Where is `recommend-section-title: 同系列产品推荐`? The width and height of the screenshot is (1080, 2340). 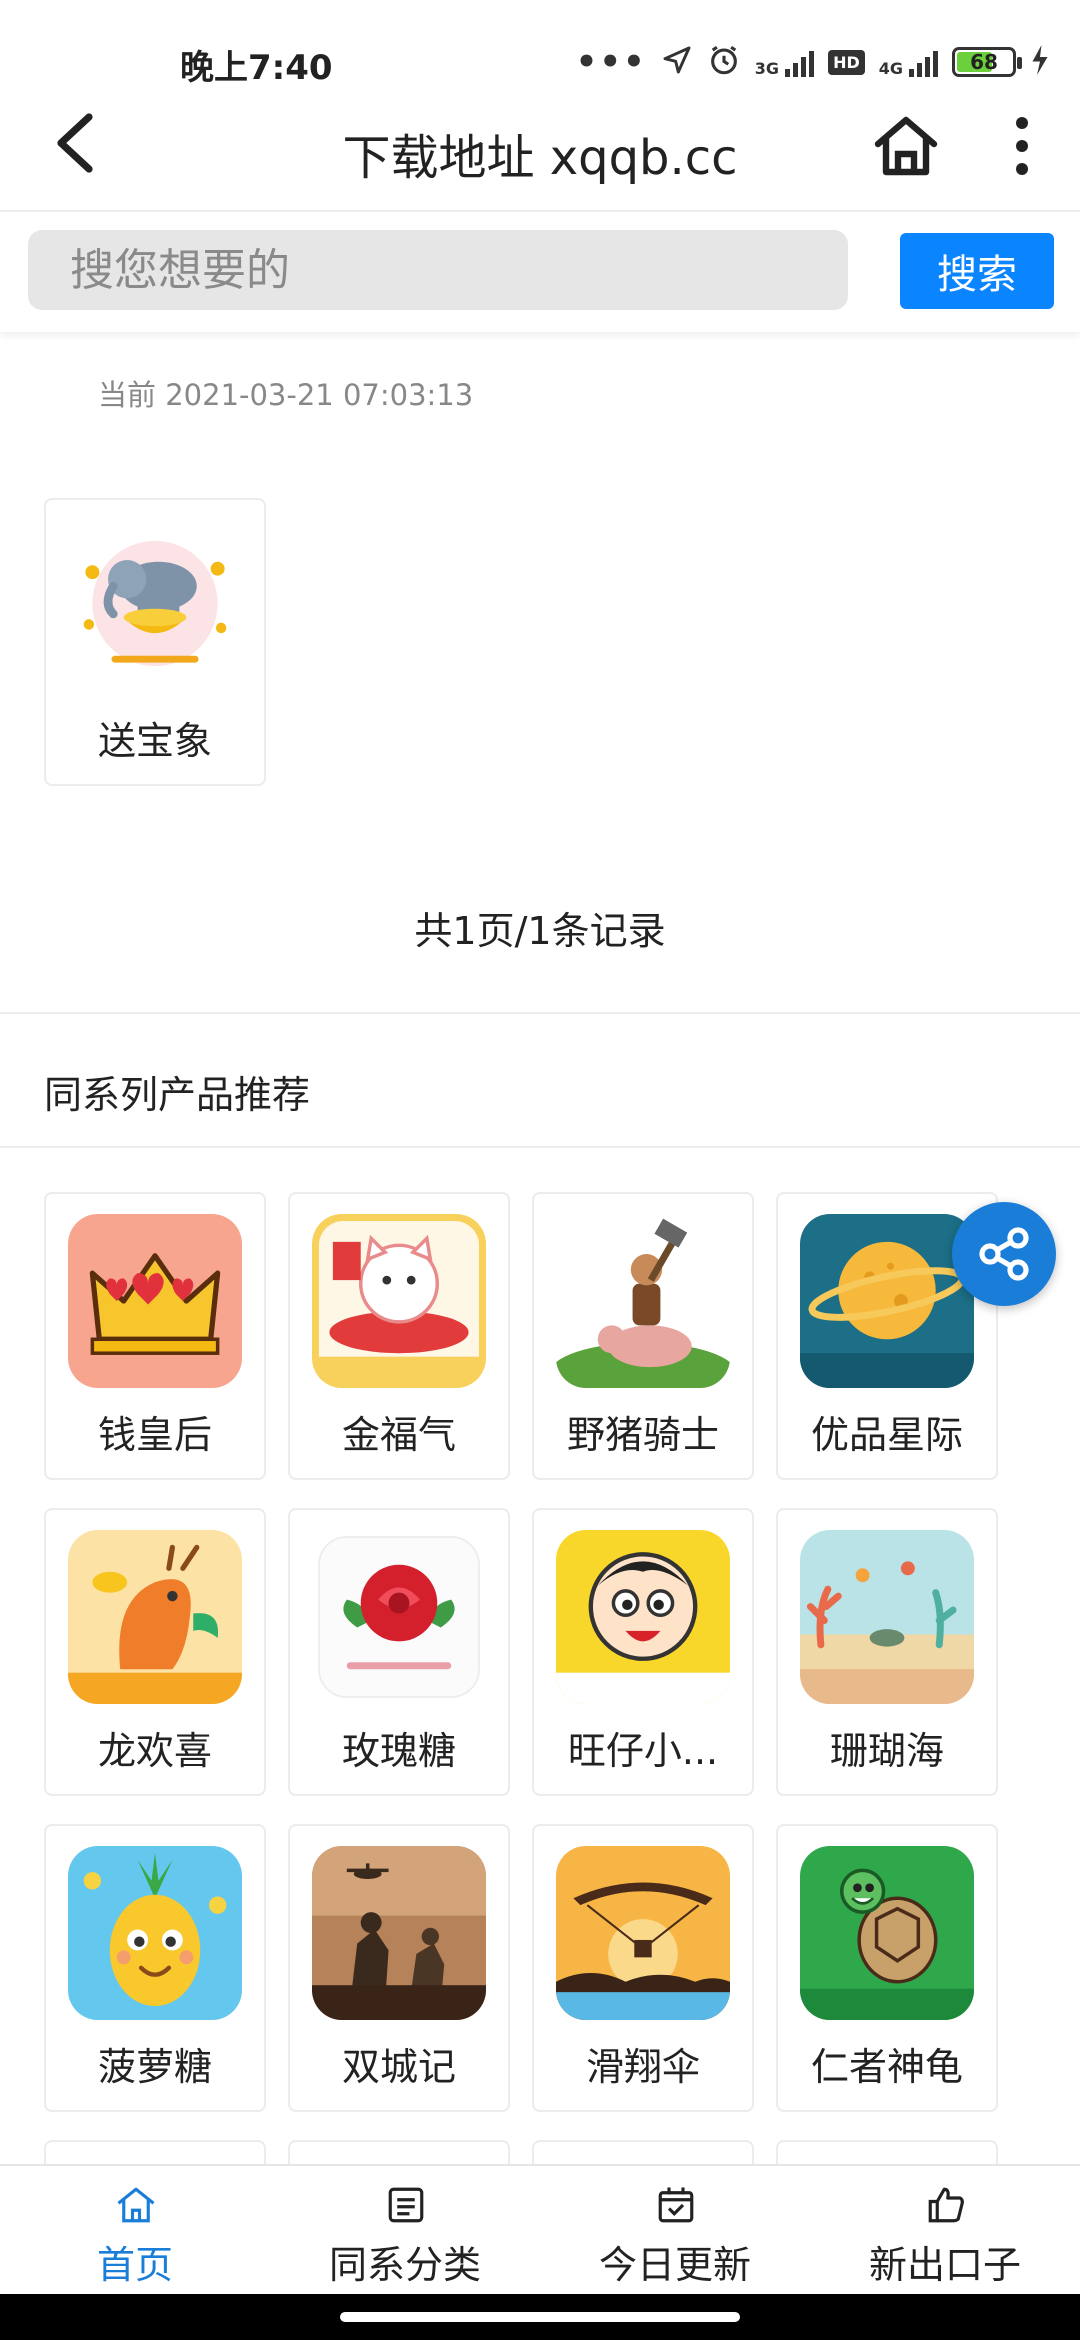 recommend-section-title: 同系列产品推荐 is located at coordinates (177, 1095).